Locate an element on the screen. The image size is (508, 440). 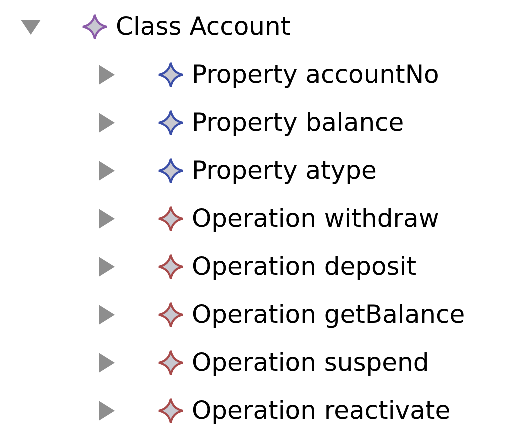
tree-item-label: Operation withdraw is located at coordinates (316, 219).